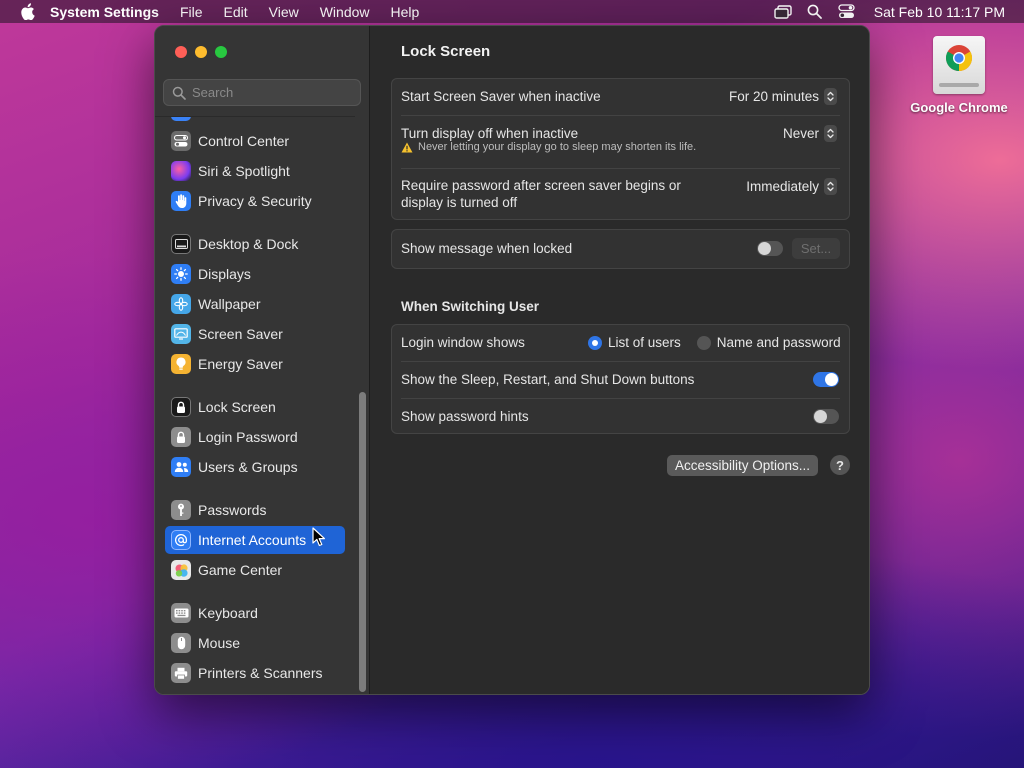  What do you see at coordinates (840, 465) in the screenshot?
I see `help-button: ?` at bounding box center [840, 465].